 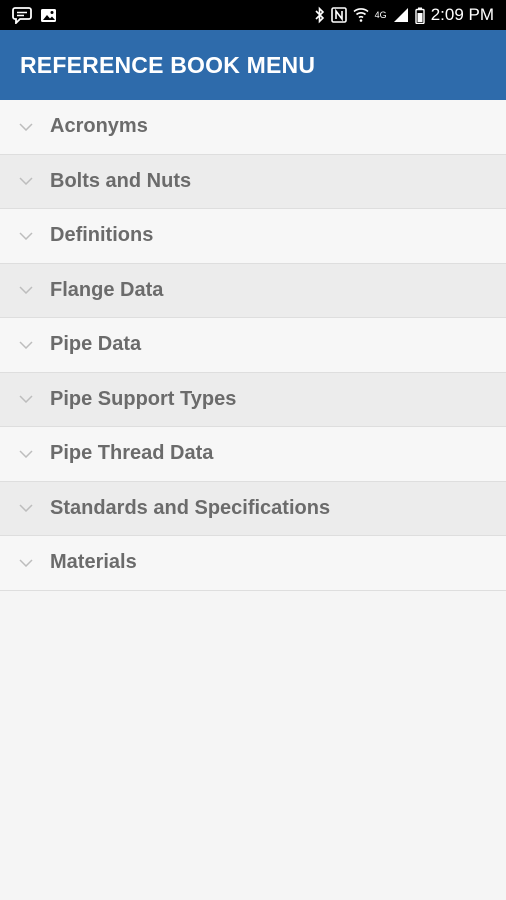 What do you see at coordinates (168, 64) in the screenshot?
I see `page-title: REFERENCE BOOK MENU` at bounding box center [168, 64].